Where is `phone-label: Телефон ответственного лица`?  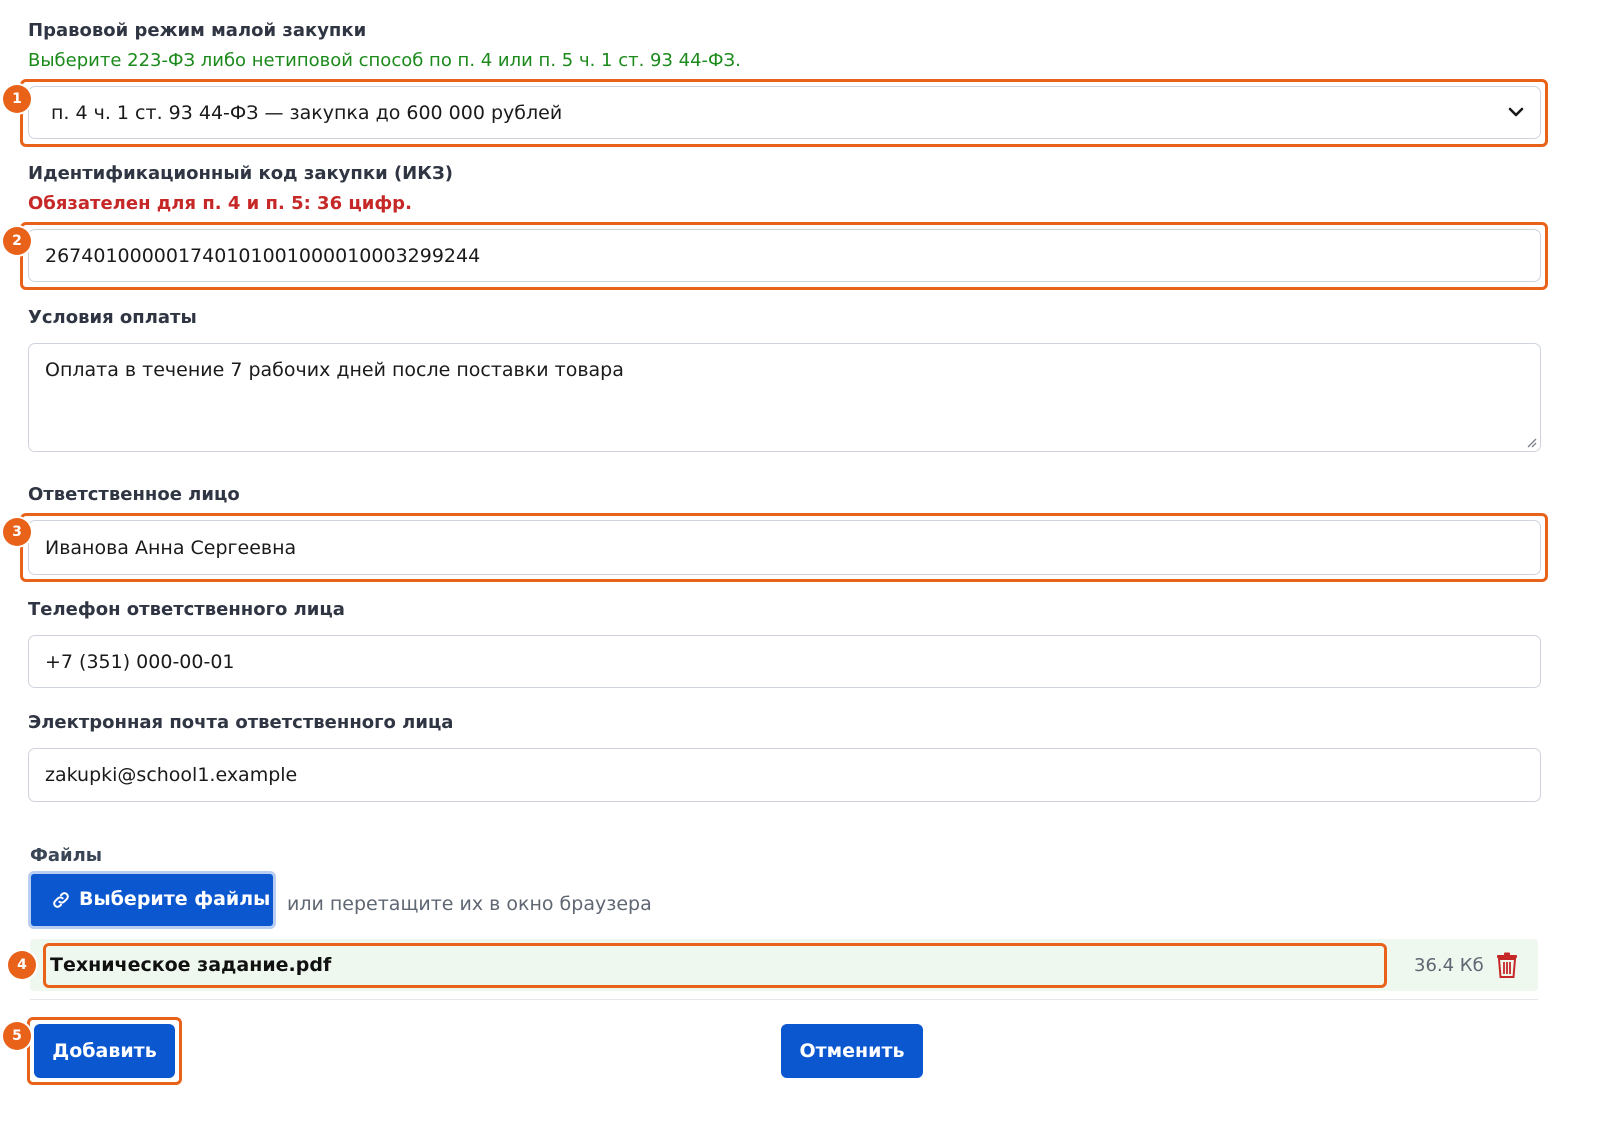
phone-label: Телефон ответственного лица is located at coordinates (186, 609).